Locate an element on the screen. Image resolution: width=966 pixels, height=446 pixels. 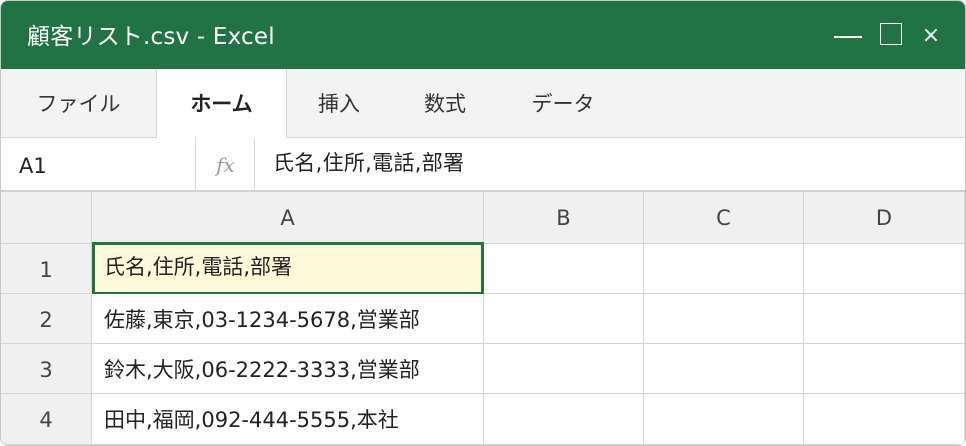
column-header-c: C is located at coordinates (724, 218).